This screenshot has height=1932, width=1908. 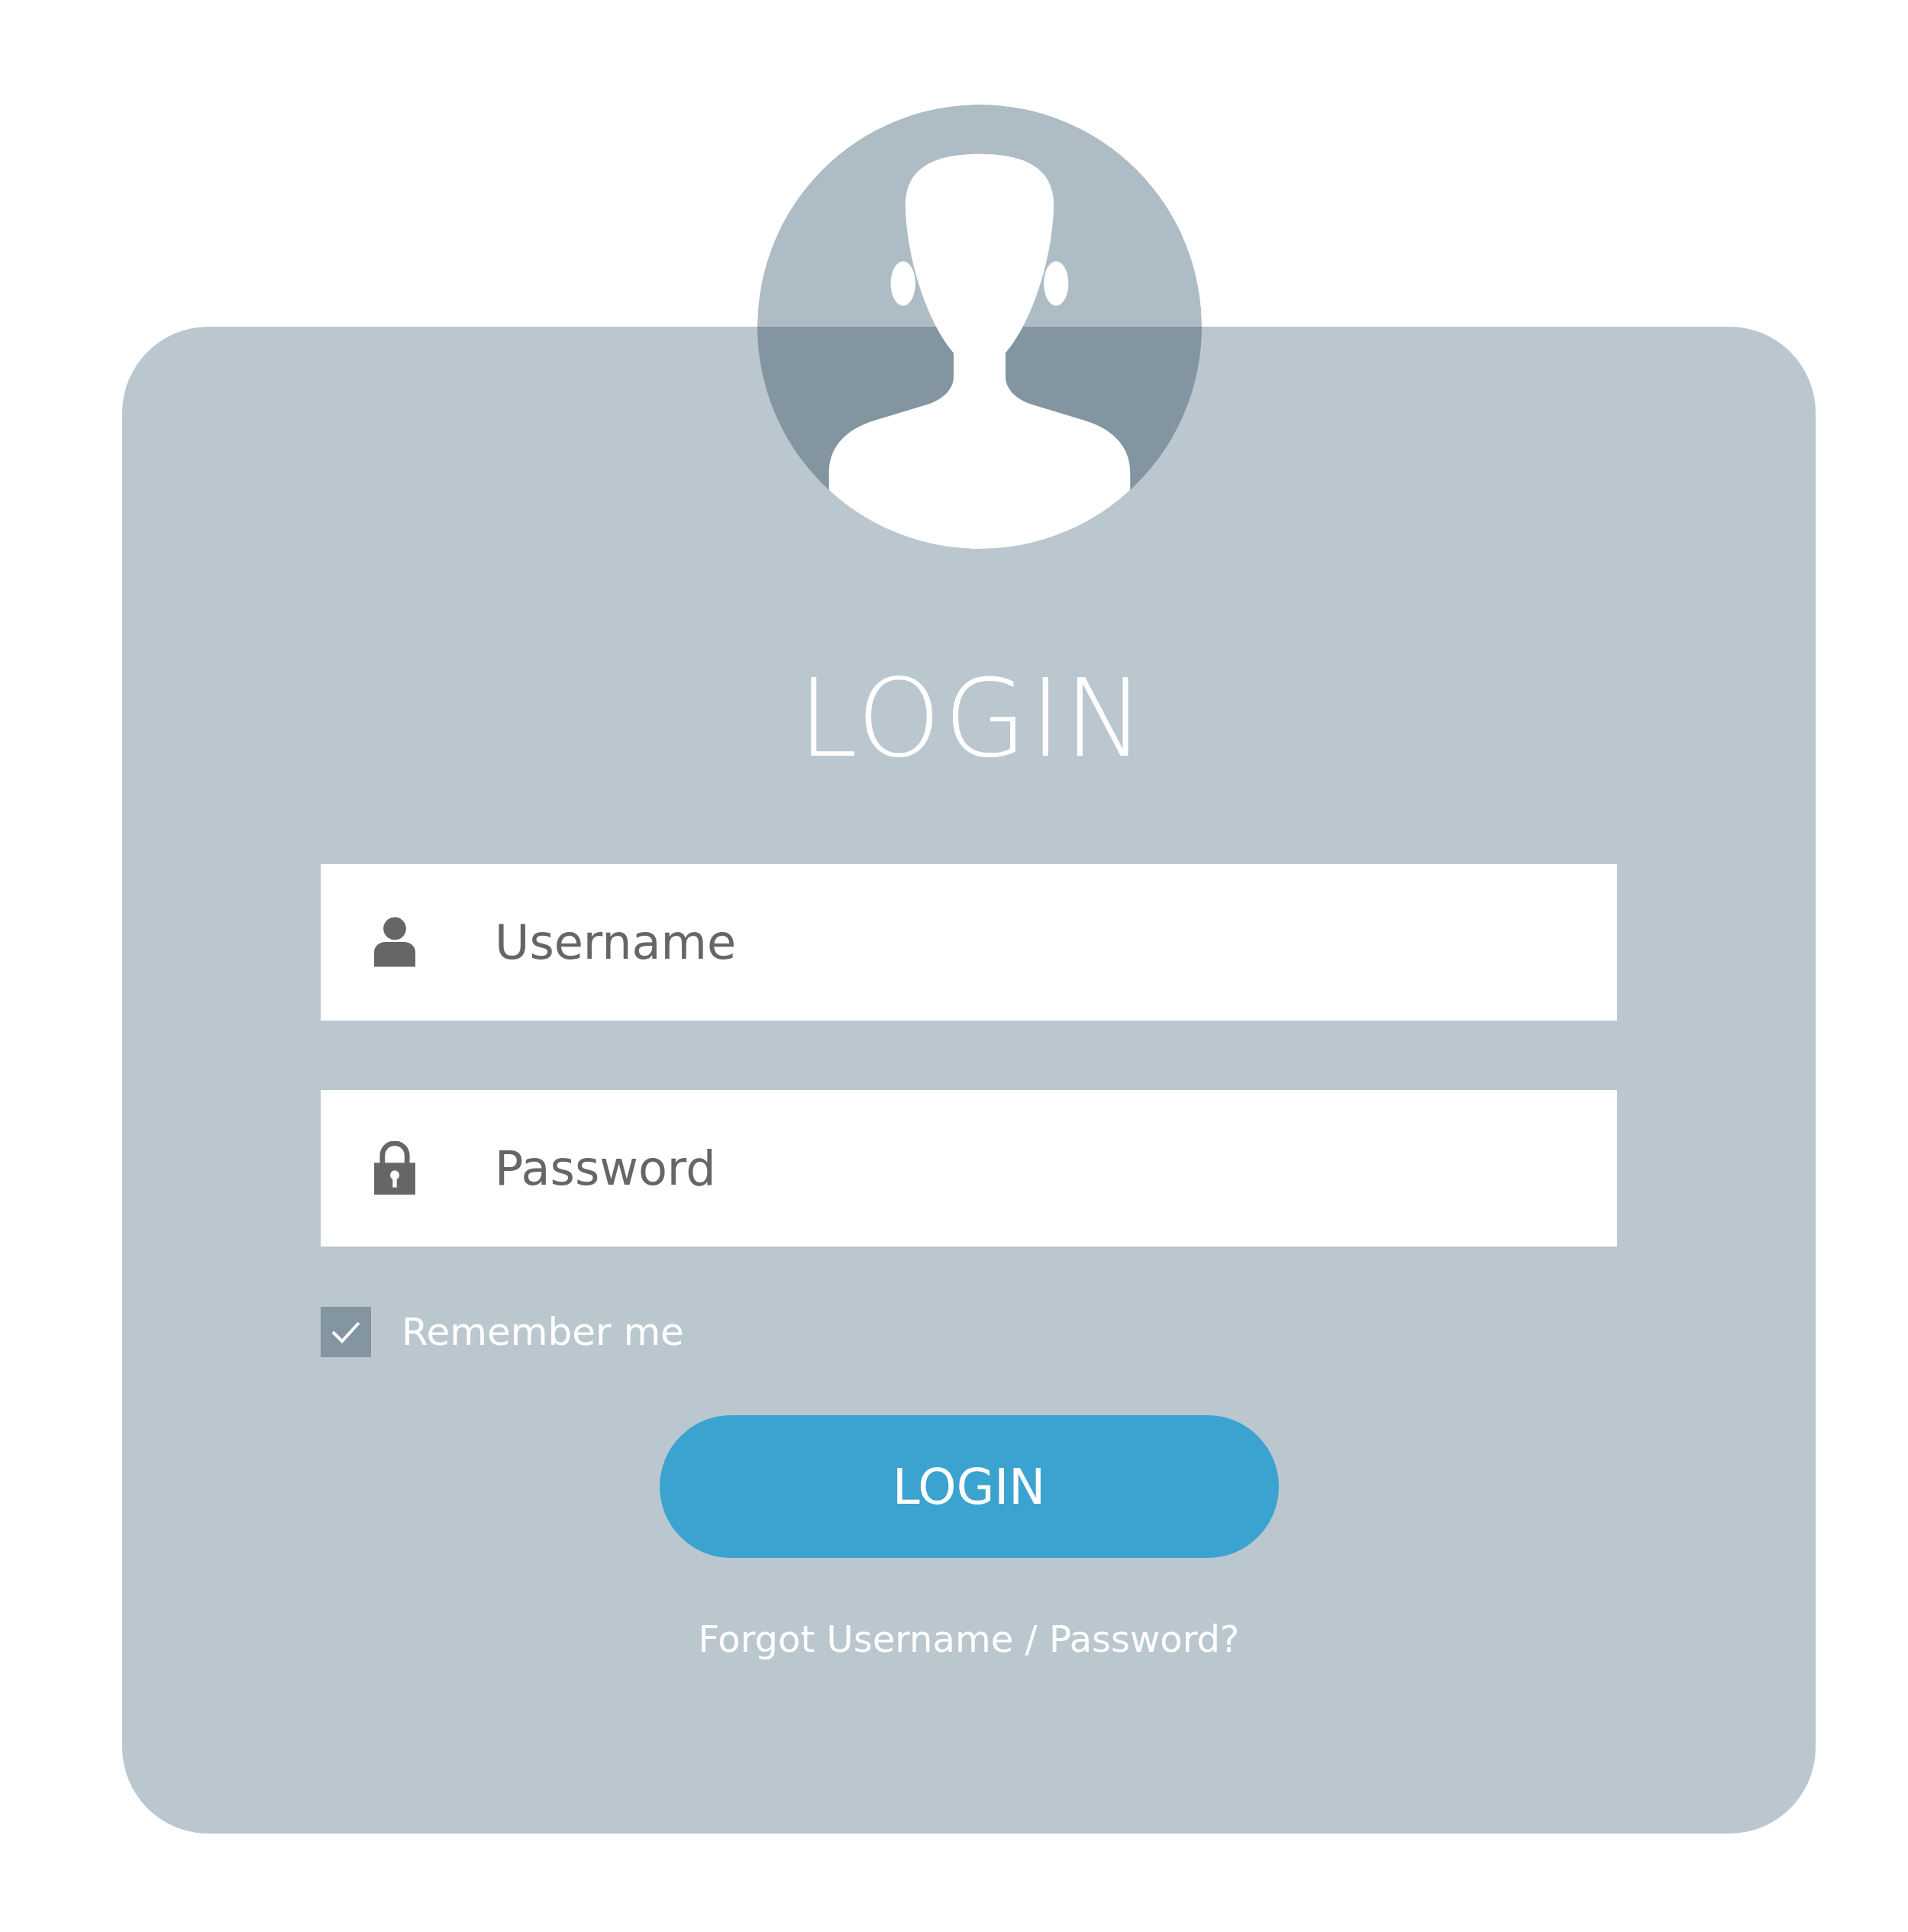 What do you see at coordinates (973, 719) in the screenshot?
I see `login-title: LOGIN` at bounding box center [973, 719].